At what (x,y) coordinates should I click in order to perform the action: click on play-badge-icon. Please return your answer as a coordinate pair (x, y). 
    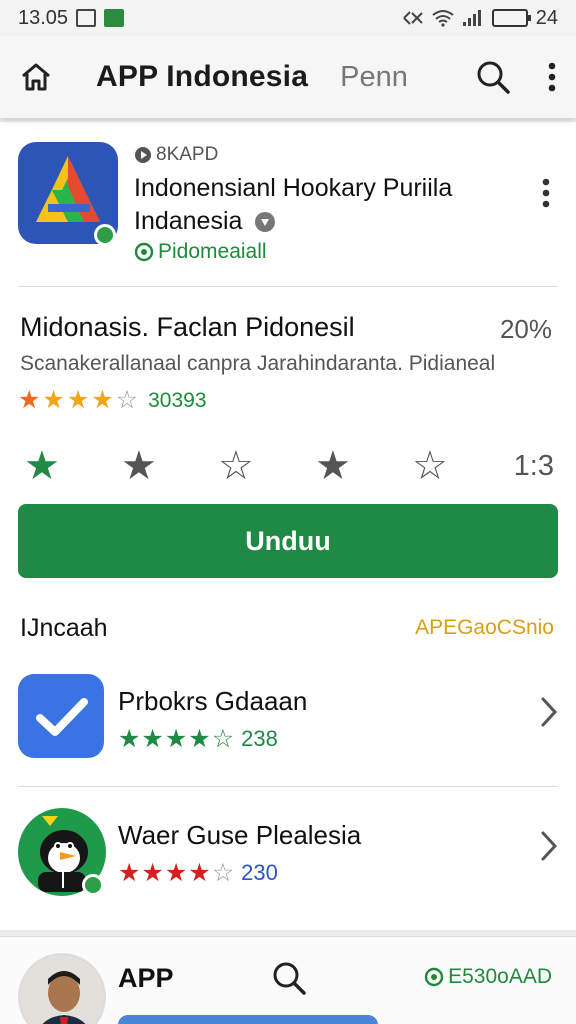
    Looking at the image, I should click on (143, 155).